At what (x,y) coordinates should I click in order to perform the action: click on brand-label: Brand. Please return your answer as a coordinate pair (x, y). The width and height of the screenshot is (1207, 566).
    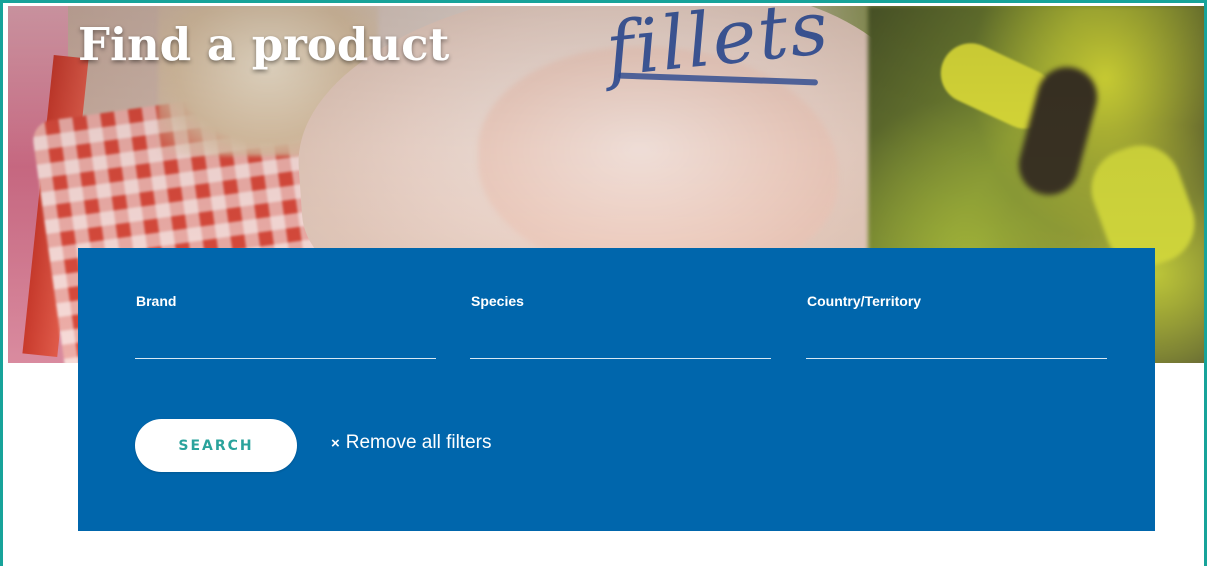
    Looking at the image, I should click on (156, 301).